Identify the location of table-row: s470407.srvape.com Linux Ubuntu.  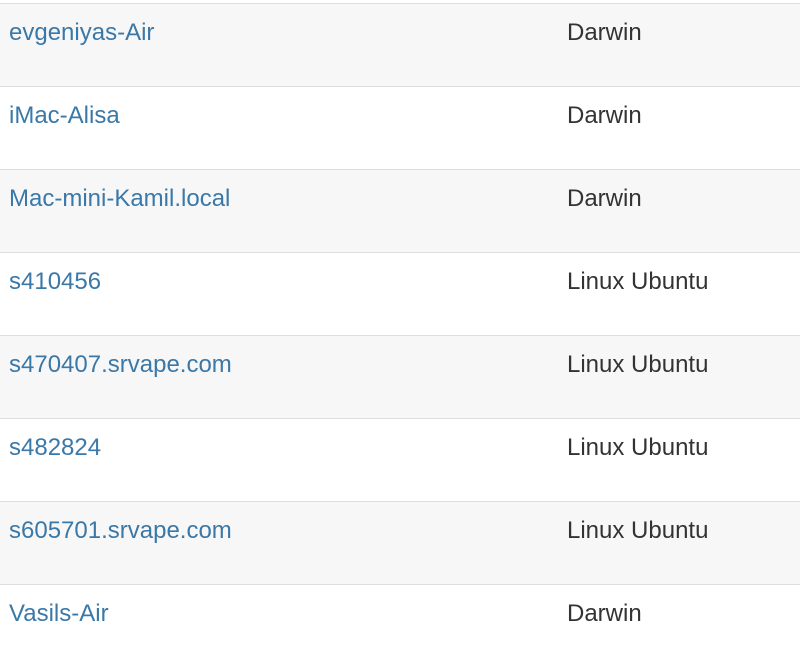
(400, 377).